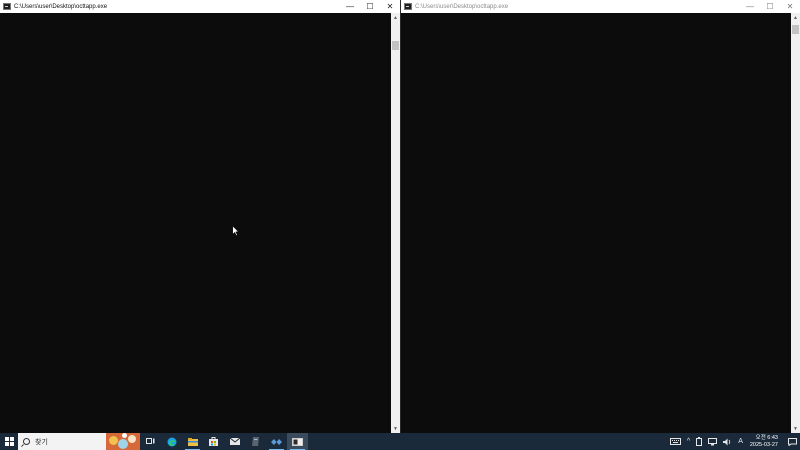  What do you see at coordinates (62, 441) in the screenshot?
I see `search-box: 찾기` at bounding box center [62, 441].